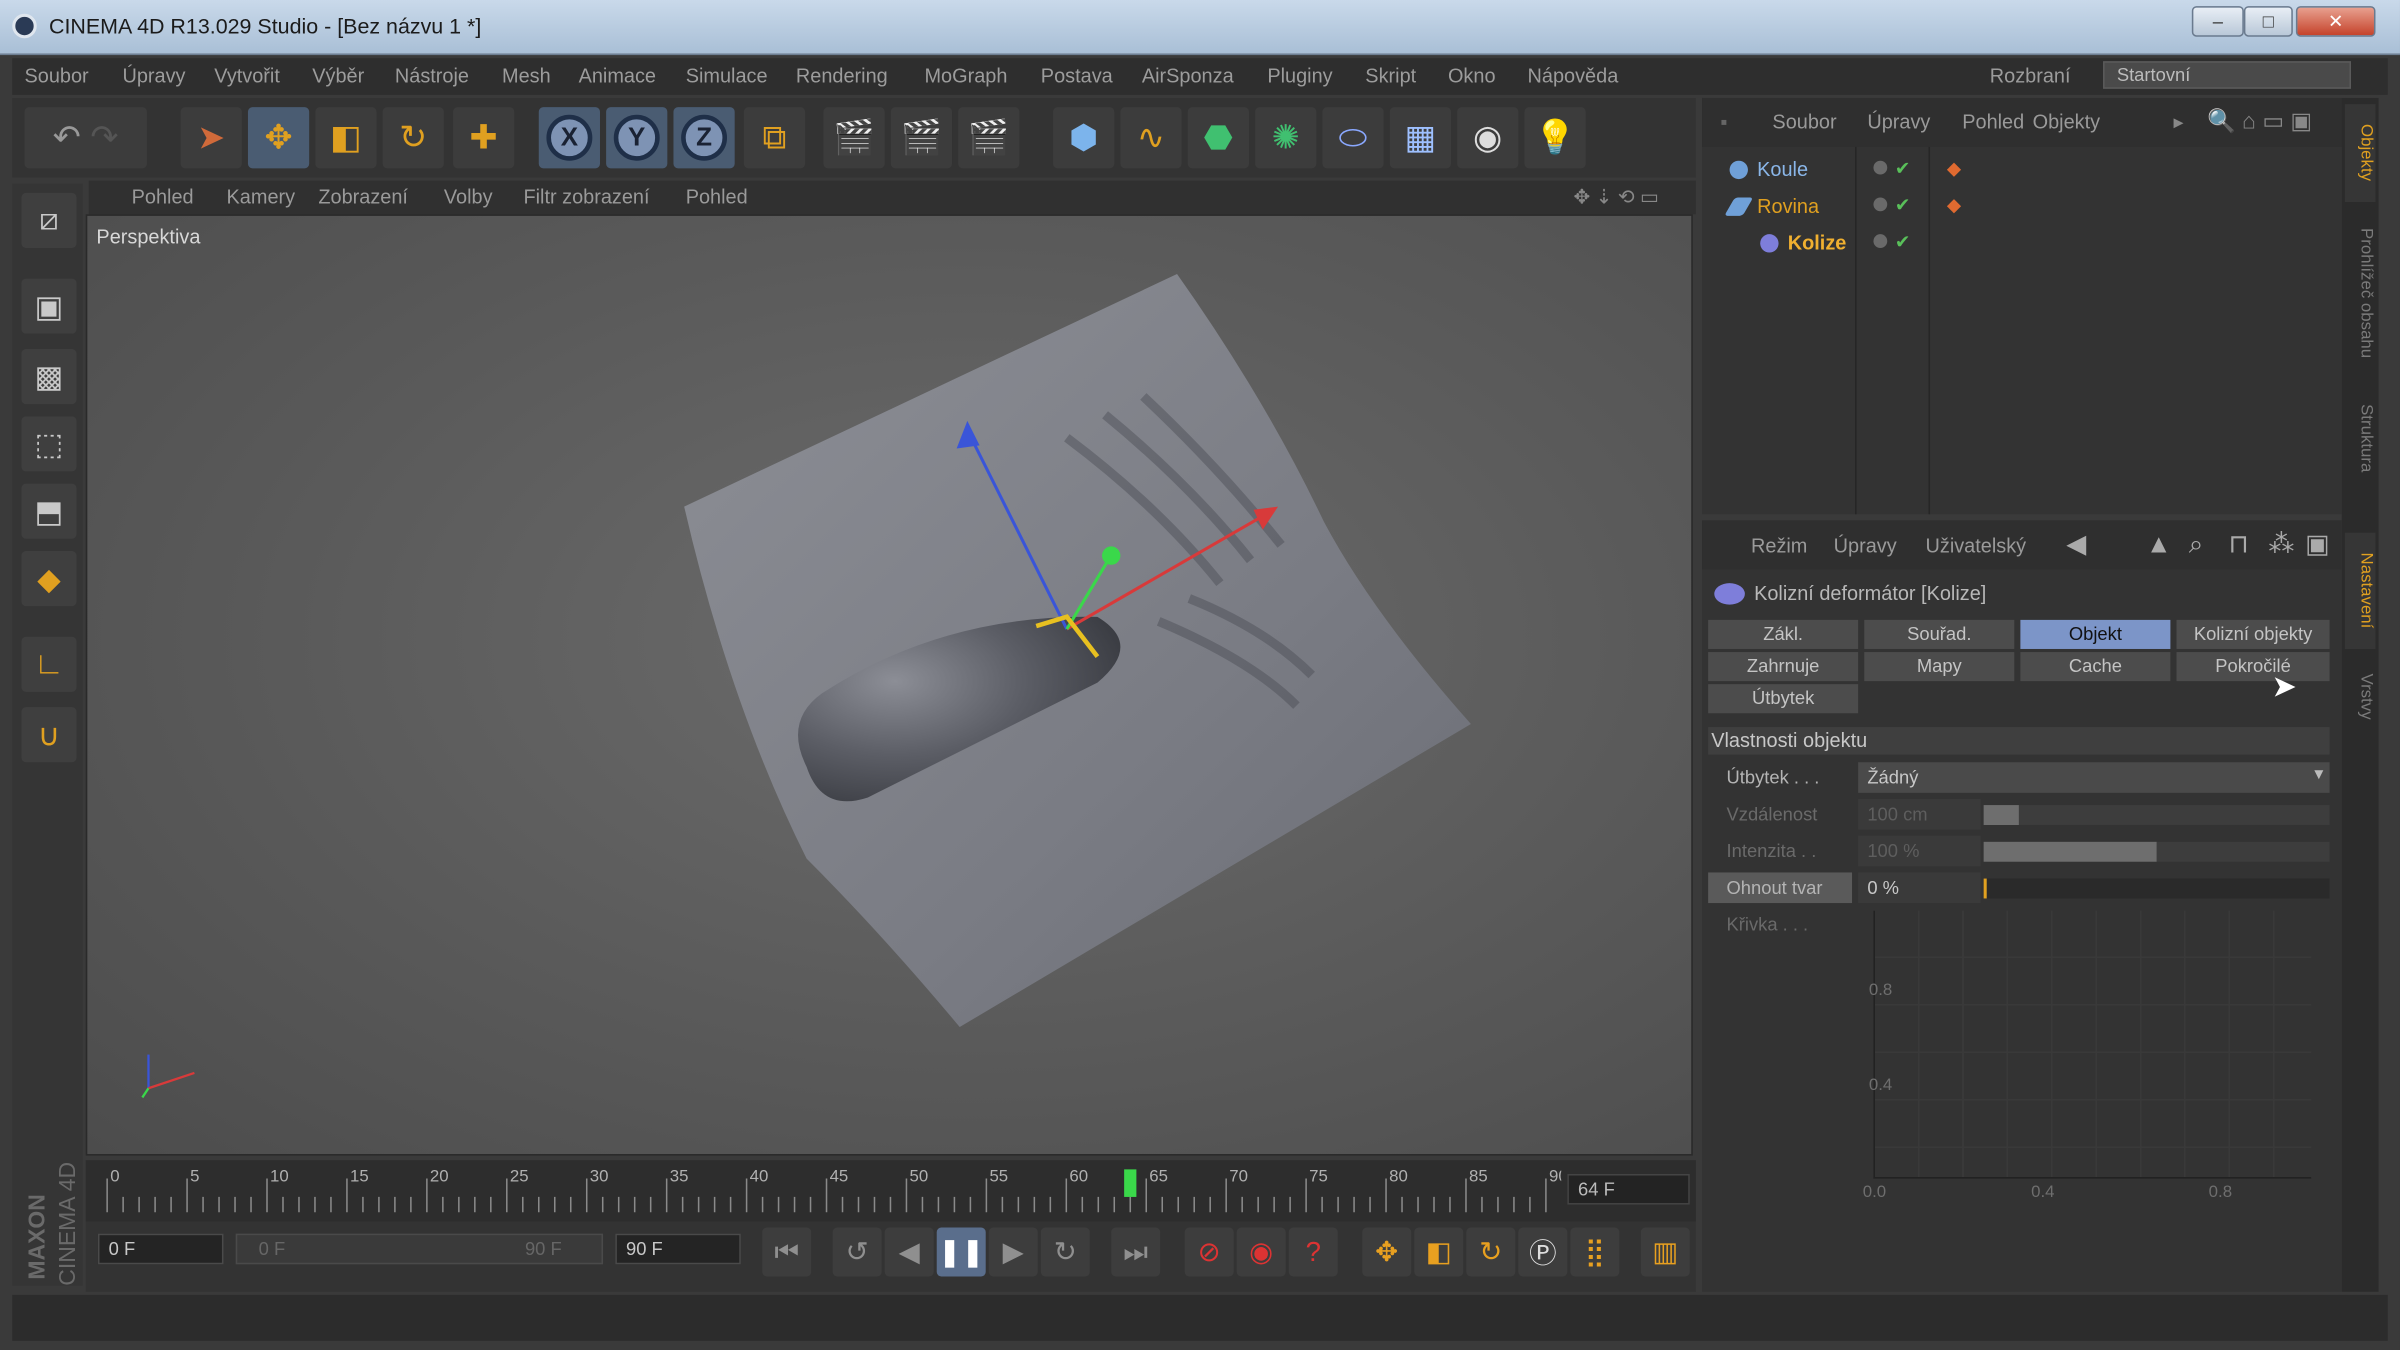 The height and width of the screenshot is (1350, 2400). Describe the element at coordinates (1975, 545) in the screenshot. I see `am-menu-uzivatelsky: Uživatelský` at that location.